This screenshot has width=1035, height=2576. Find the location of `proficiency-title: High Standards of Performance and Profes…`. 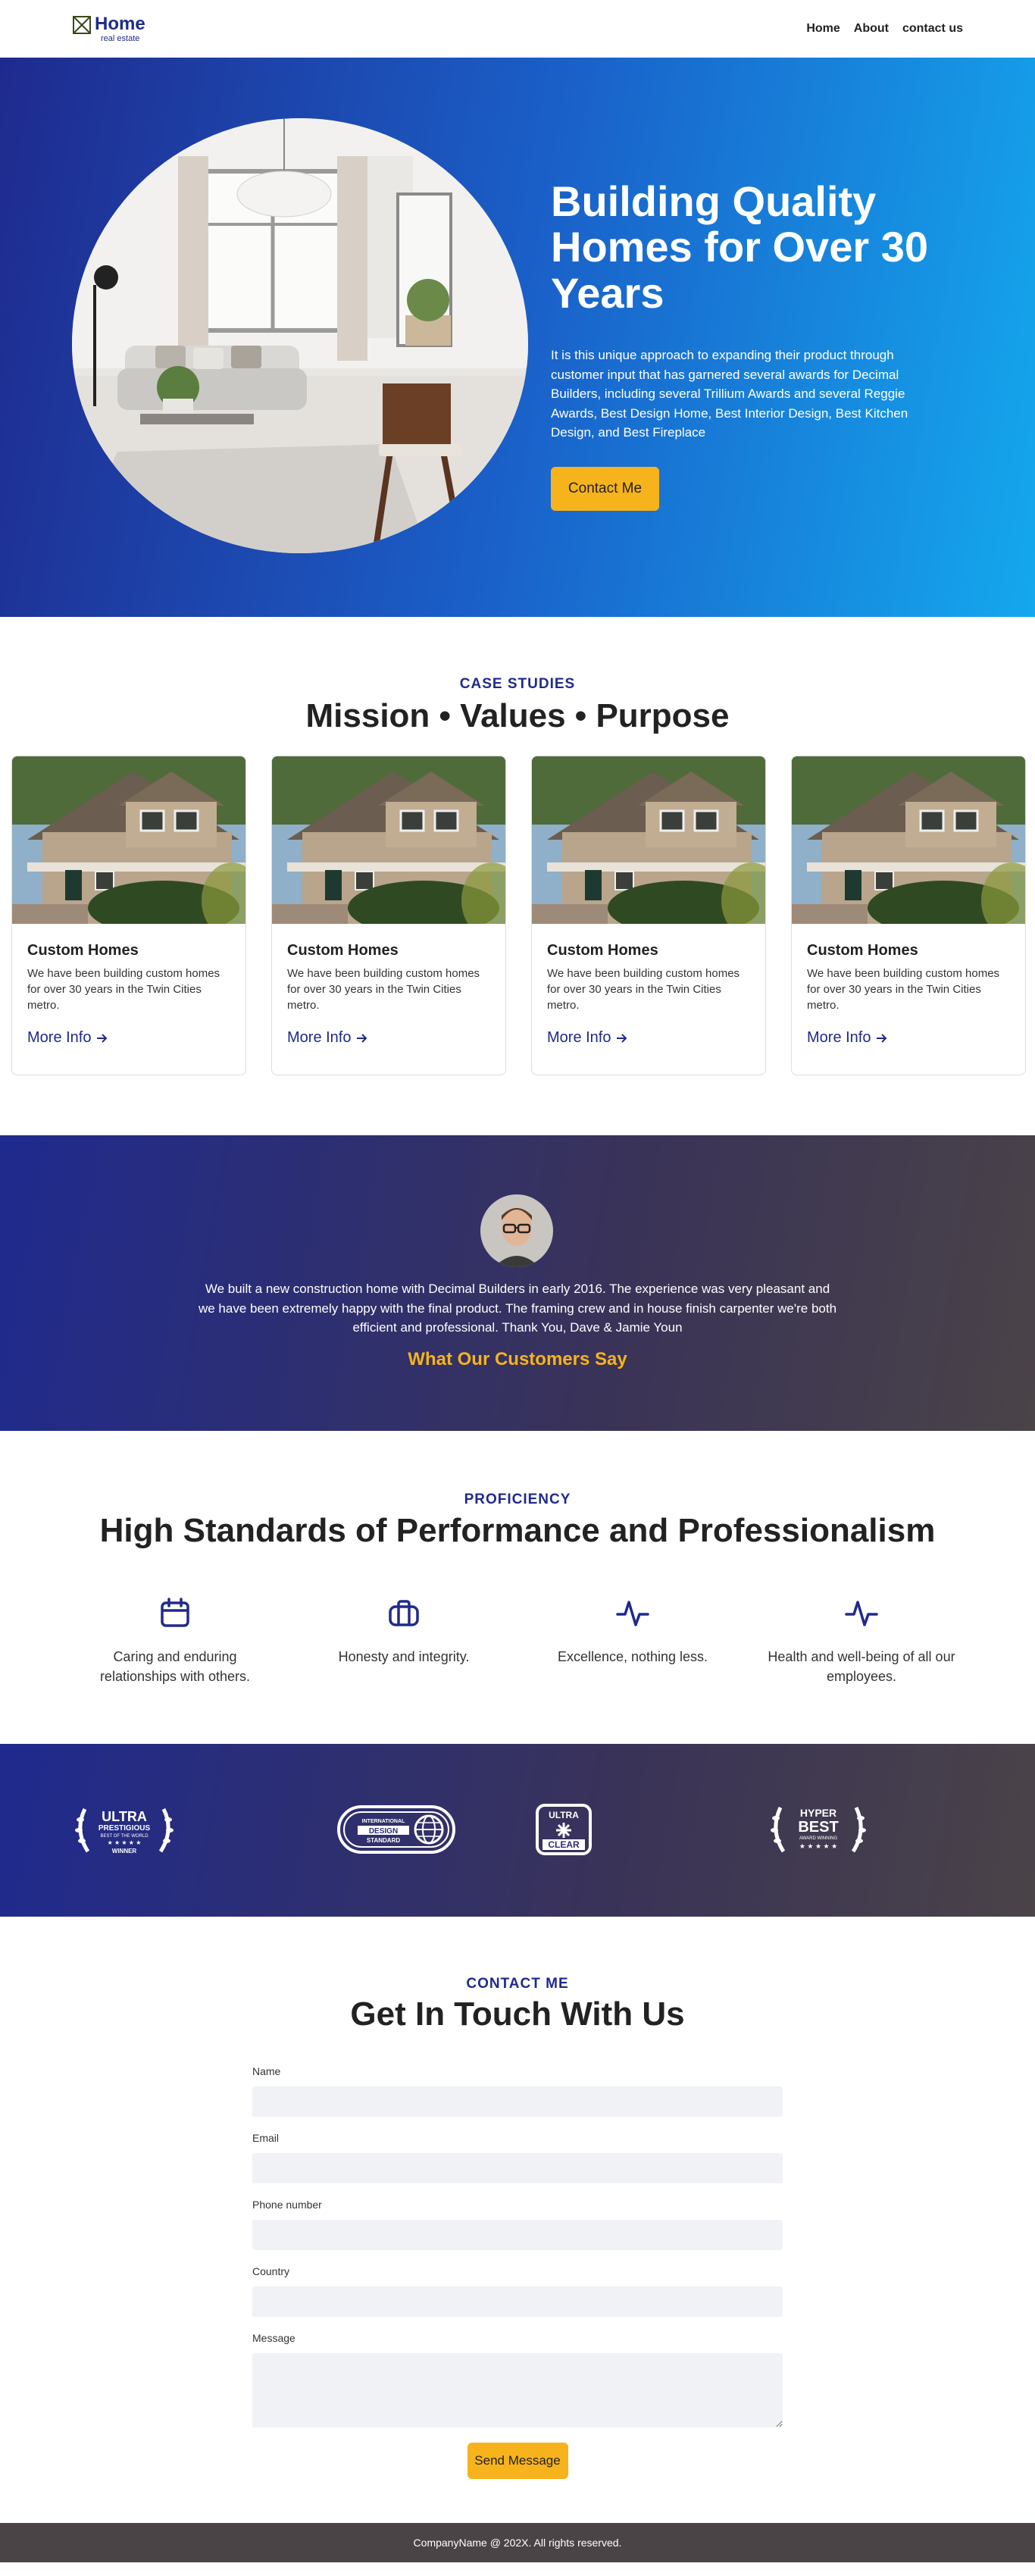

proficiency-title: High Standards of Performance and Profes… is located at coordinates (517, 1530).